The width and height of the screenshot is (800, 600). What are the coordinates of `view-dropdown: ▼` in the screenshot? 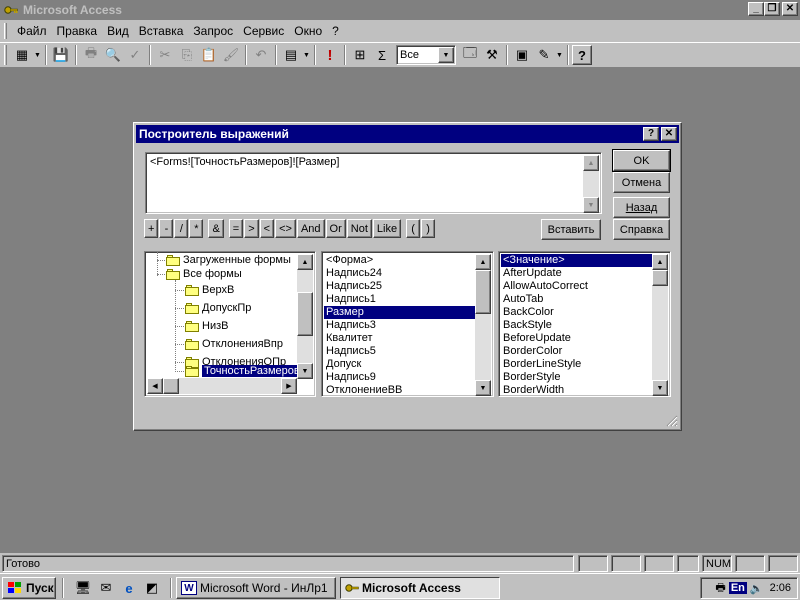 It's located at (37, 55).